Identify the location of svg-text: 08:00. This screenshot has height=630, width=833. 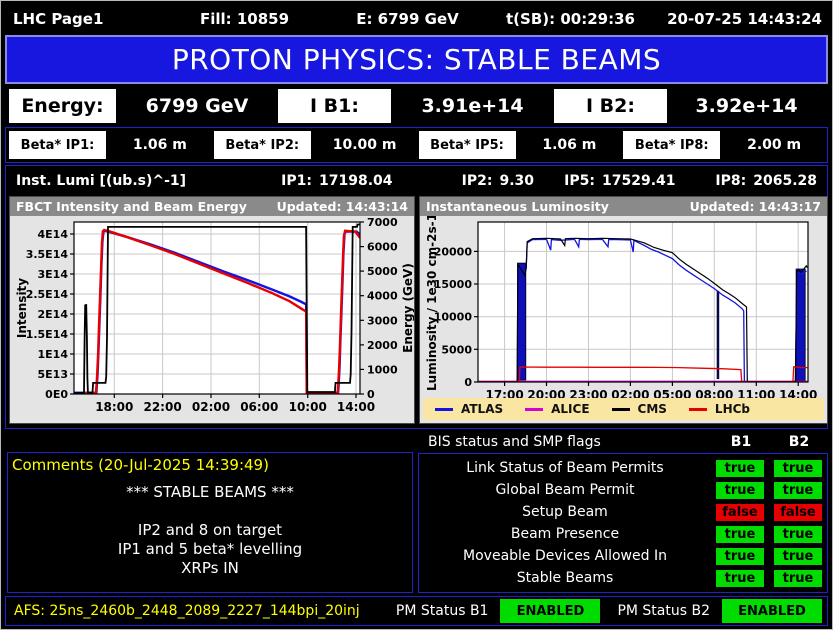
(714, 393).